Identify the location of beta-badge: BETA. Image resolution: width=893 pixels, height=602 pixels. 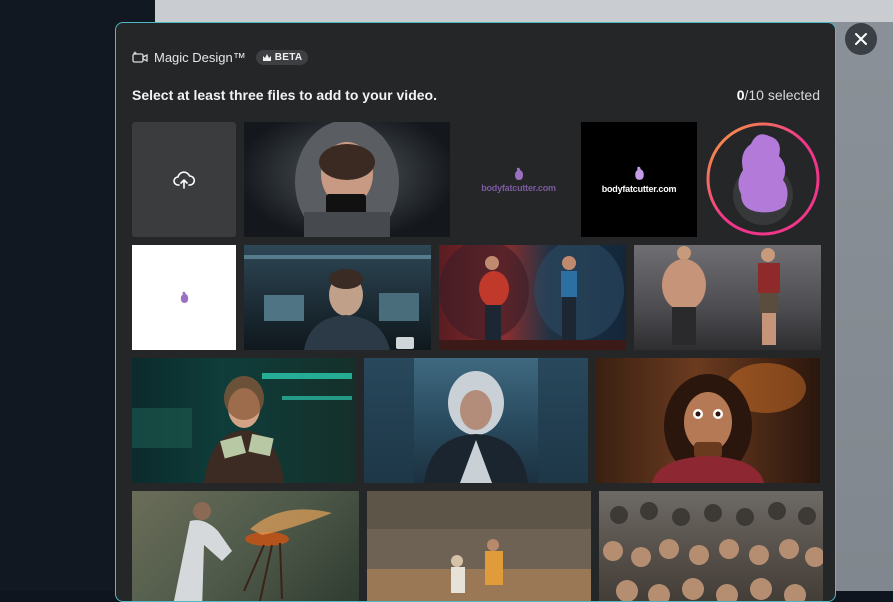
(282, 57).